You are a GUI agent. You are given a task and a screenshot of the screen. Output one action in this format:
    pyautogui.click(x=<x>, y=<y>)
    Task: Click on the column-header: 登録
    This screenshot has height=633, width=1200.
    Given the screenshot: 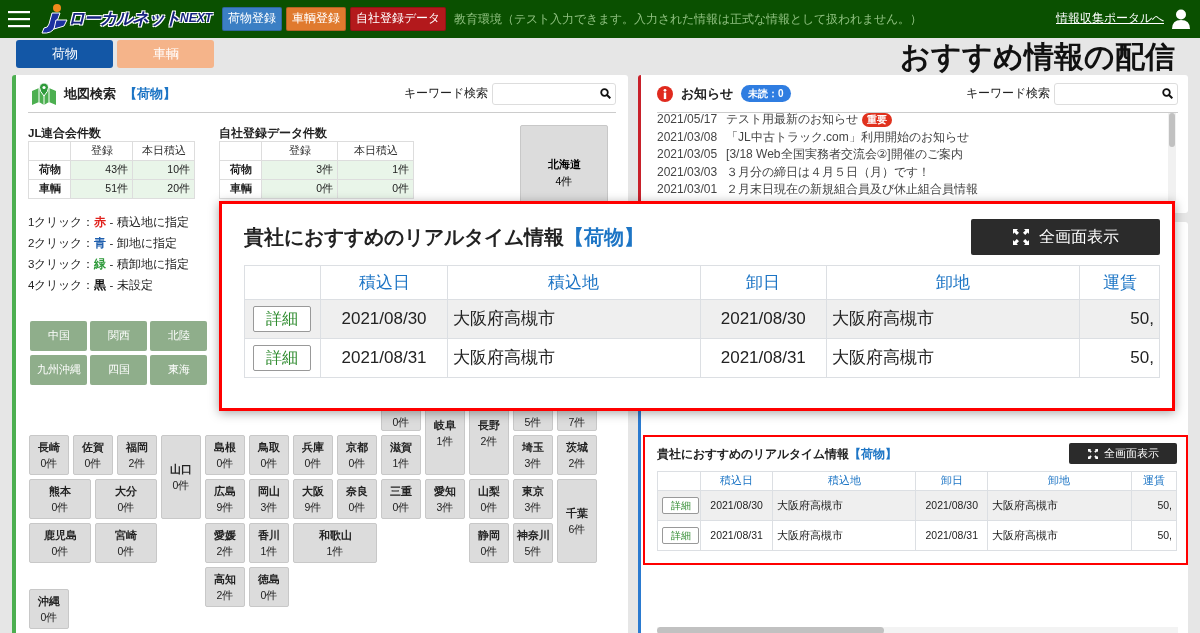 What is the action you would take?
    pyautogui.click(x=299, y=151)
    